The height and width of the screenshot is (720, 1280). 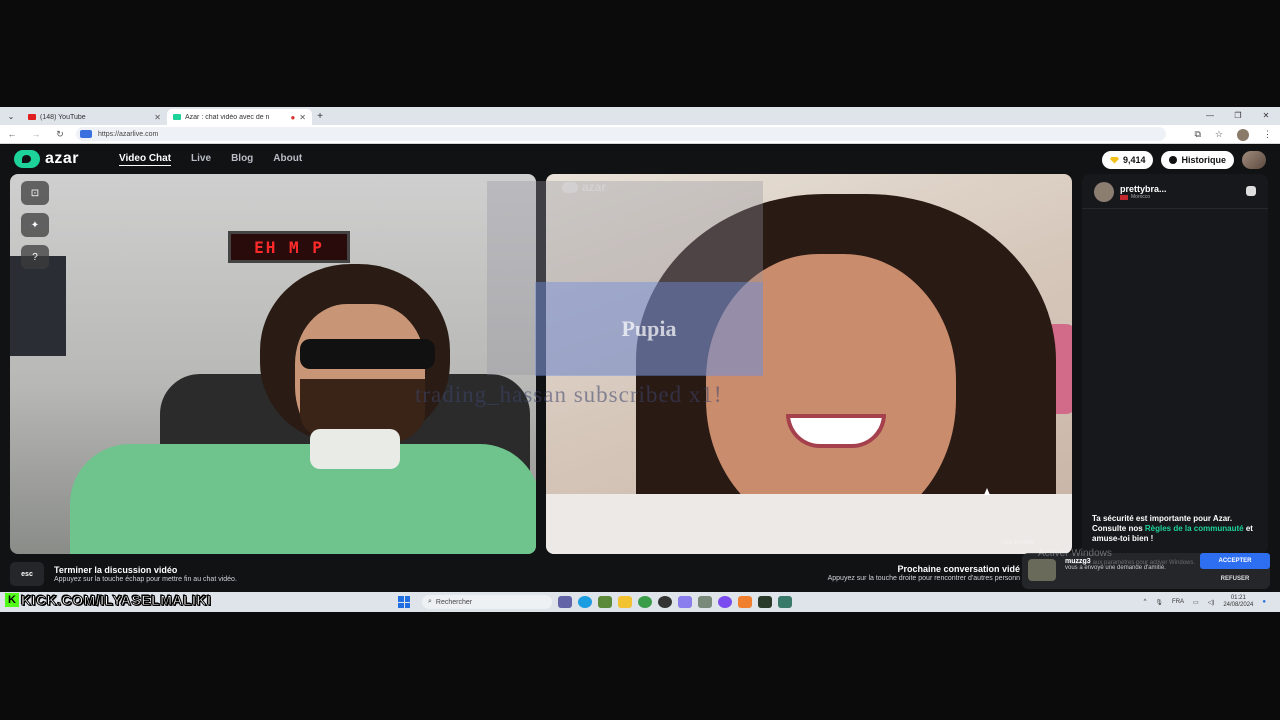 I want to click on stream-overlay-image: Pupia, so click(x=649, y=329).